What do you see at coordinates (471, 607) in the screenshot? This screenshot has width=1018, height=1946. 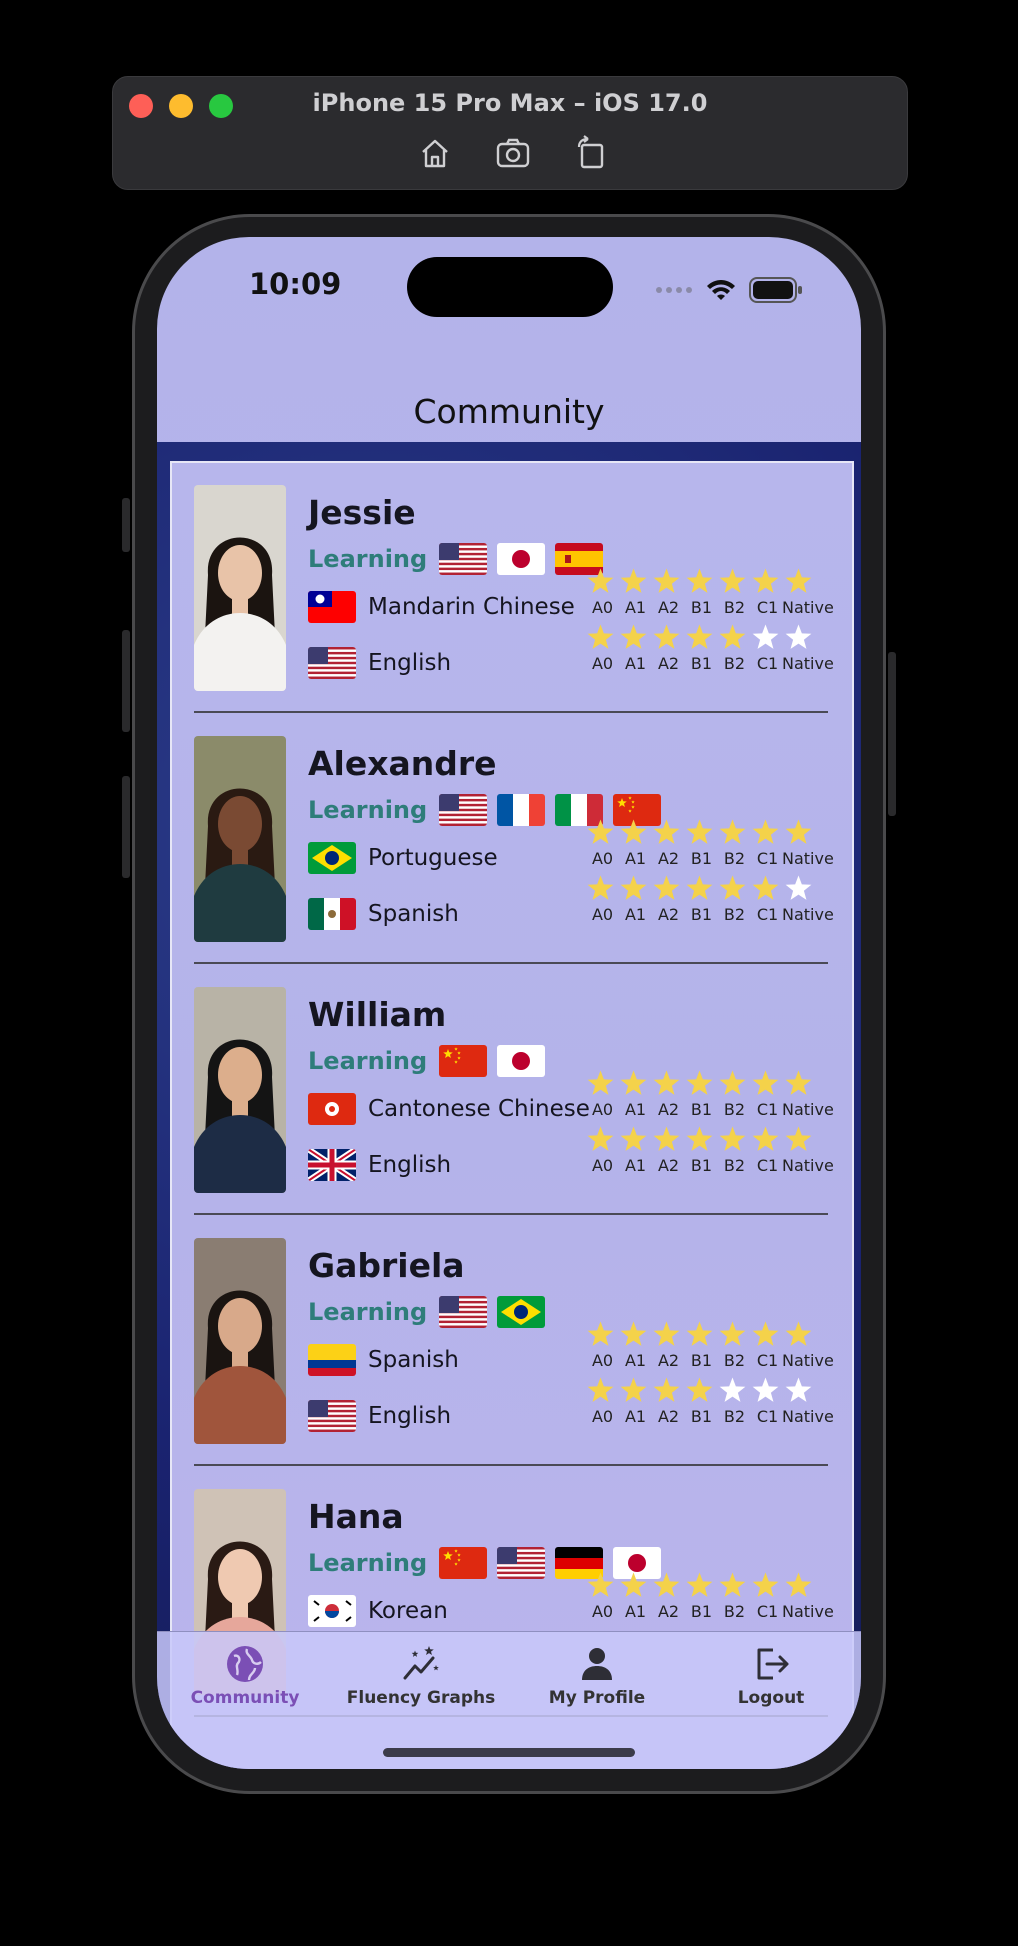 I see `language-name: Mandarin Chinese` at bounding box center [471, 607].